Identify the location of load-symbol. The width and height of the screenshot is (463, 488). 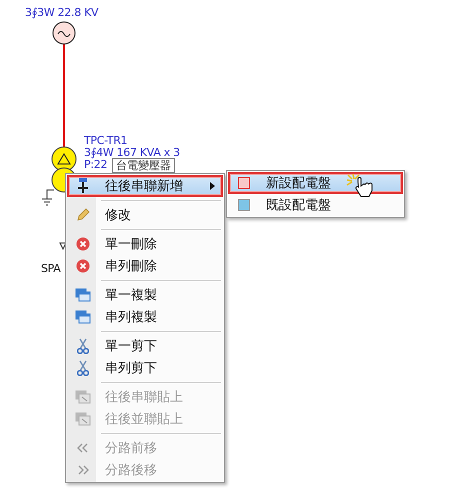
(63, 246).